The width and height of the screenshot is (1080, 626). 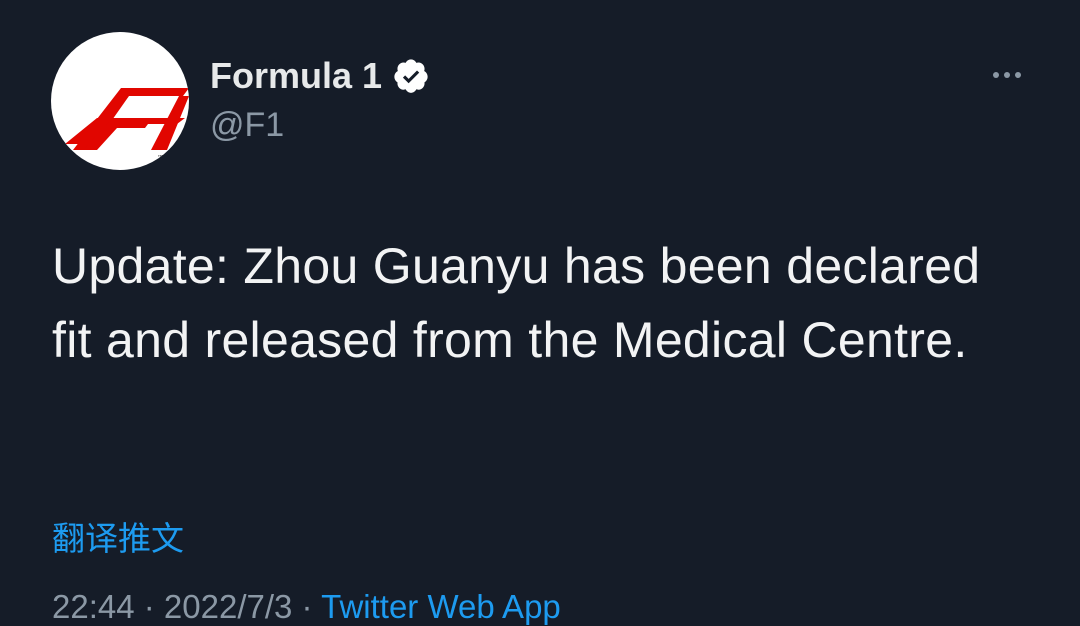 I want to click on translate-tweet-link: 翻译推文, so click(x=118, y=536).